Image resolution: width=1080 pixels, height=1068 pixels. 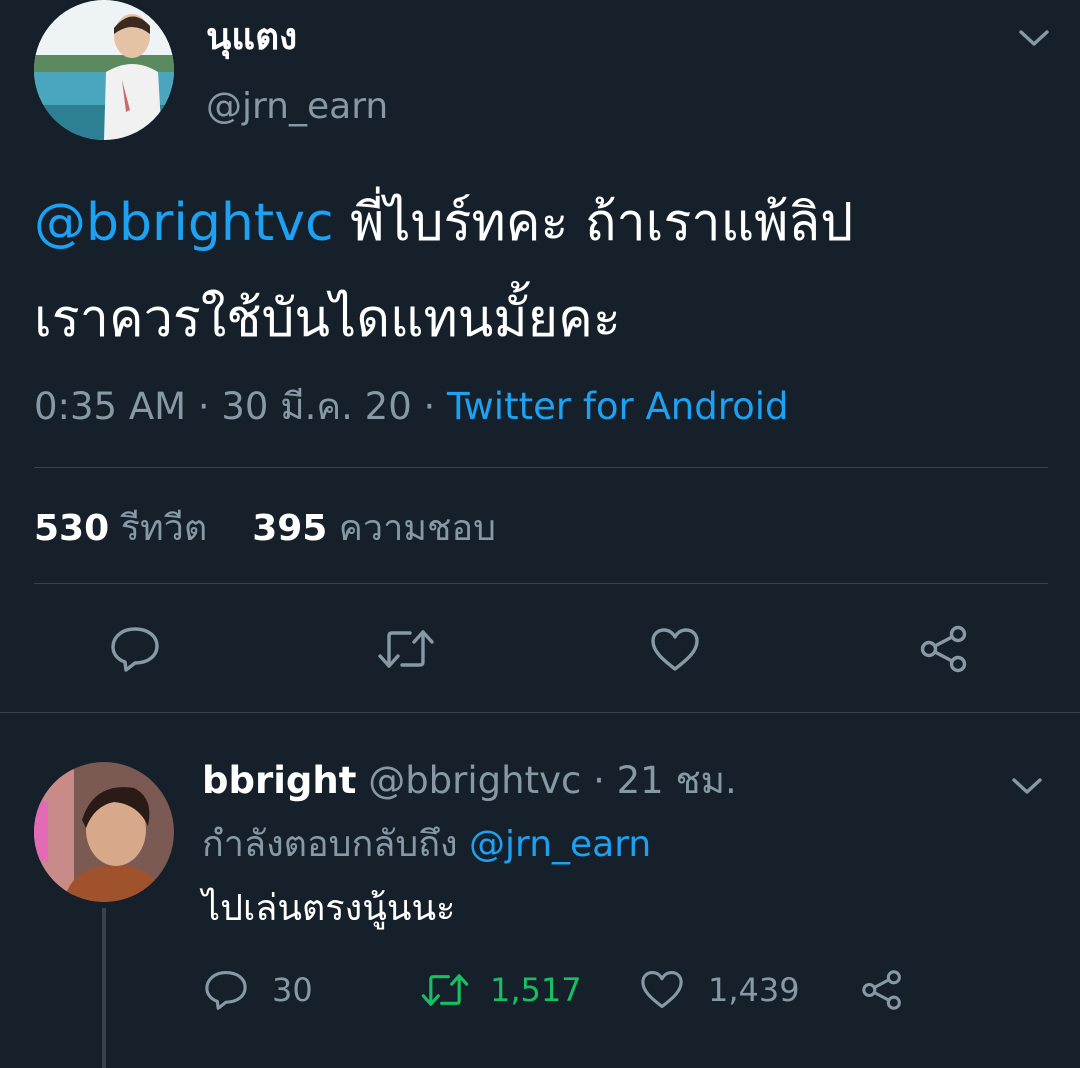 I want to click on tweet-text-line-2: เราควรใช้บันไดแทนมั้ยคะ, so click(x=327, y=319).